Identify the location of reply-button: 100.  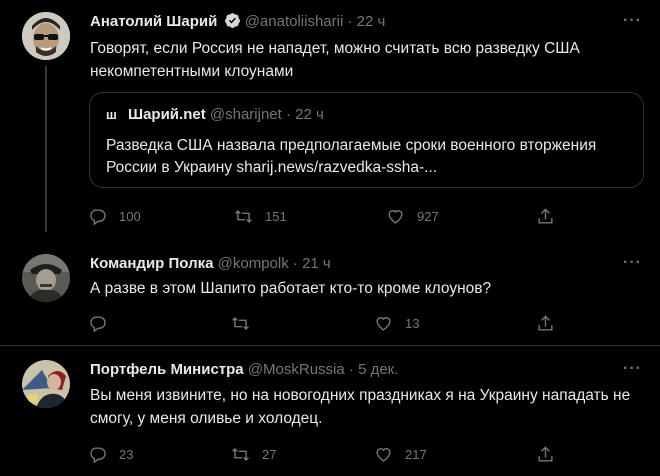
(114, 216).